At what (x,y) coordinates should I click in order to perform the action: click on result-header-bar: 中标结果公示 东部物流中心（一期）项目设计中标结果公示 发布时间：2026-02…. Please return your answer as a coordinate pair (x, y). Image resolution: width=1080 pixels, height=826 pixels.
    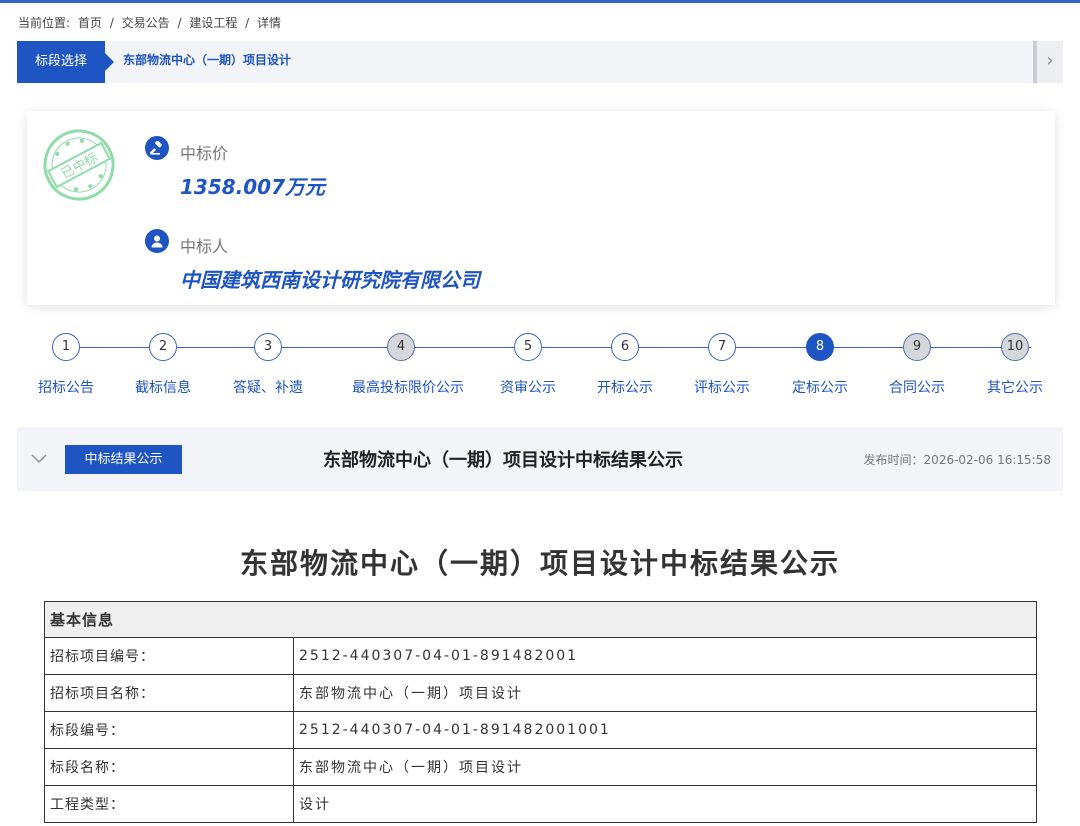
    Looking at the image, I should click on (540, 459).